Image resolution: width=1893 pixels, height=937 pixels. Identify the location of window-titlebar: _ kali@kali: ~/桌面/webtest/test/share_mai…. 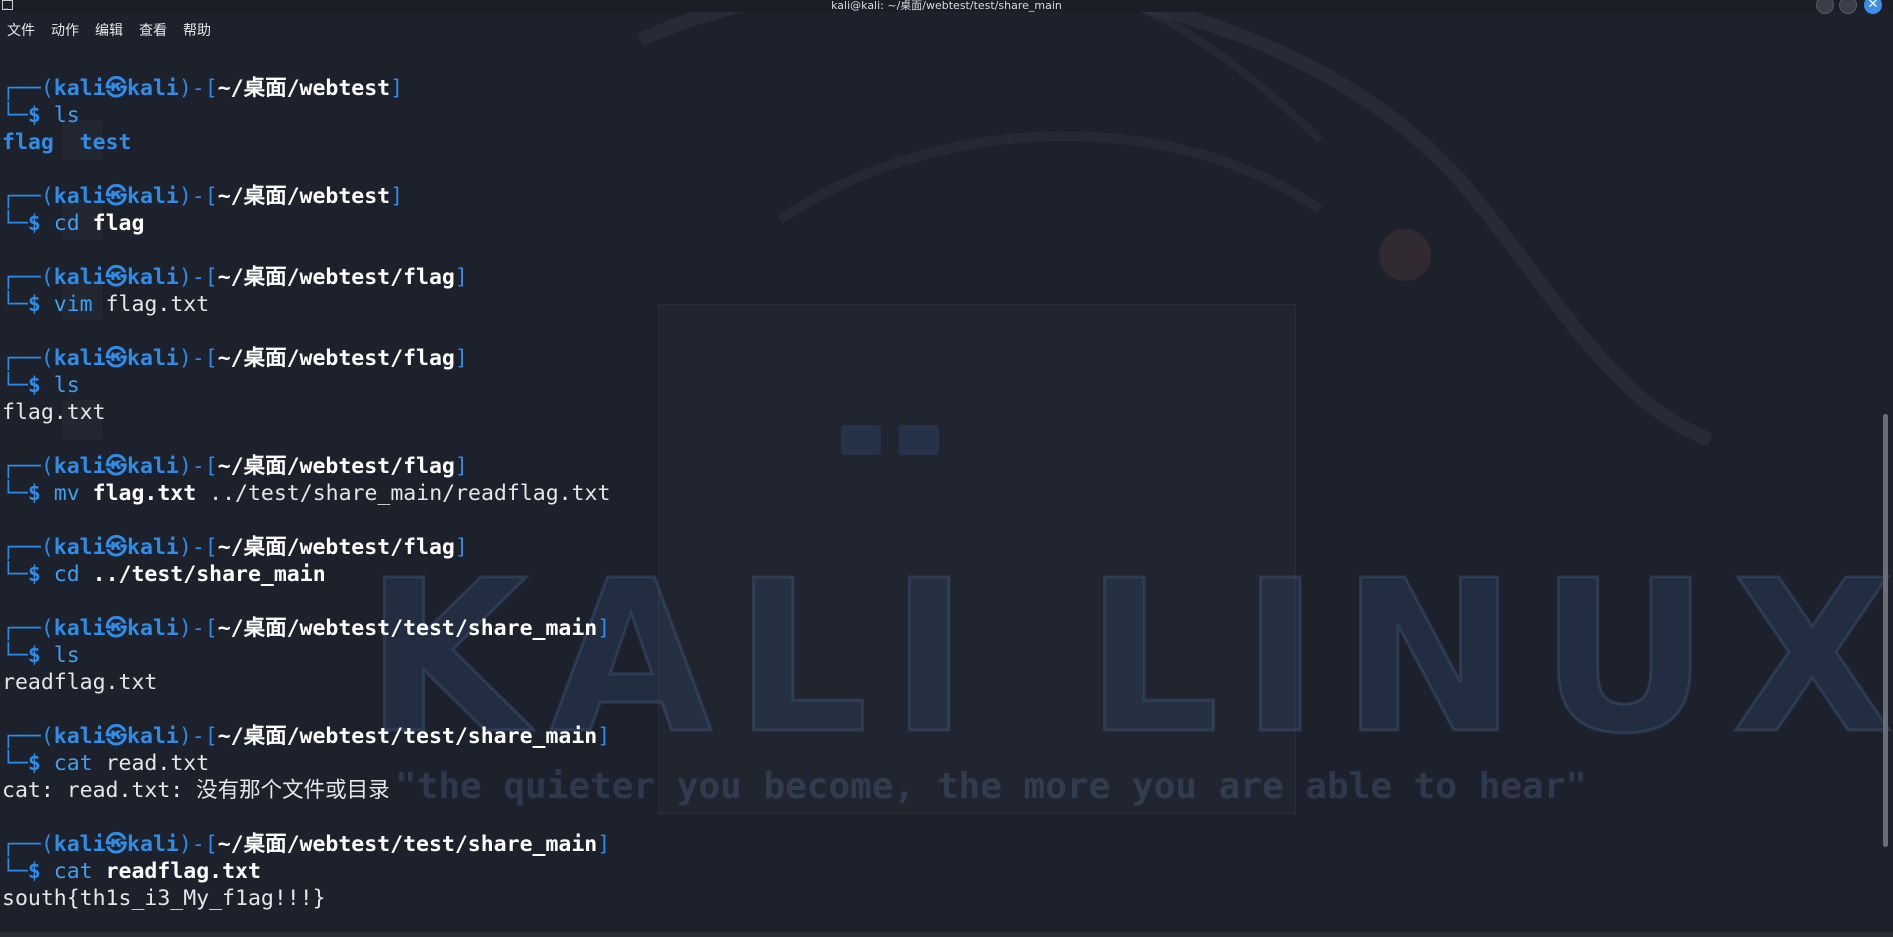
(946, 7).